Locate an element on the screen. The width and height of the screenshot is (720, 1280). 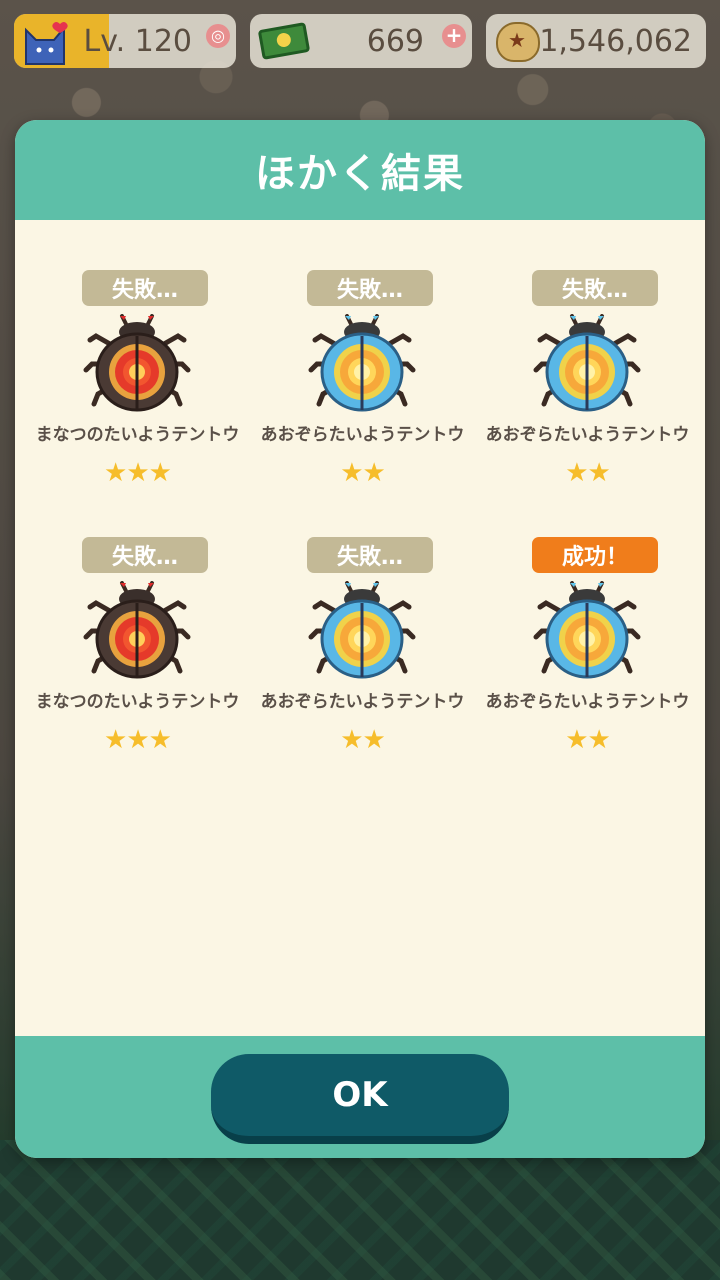
add-tickets-icon: + is located at coordinates (454, 36).